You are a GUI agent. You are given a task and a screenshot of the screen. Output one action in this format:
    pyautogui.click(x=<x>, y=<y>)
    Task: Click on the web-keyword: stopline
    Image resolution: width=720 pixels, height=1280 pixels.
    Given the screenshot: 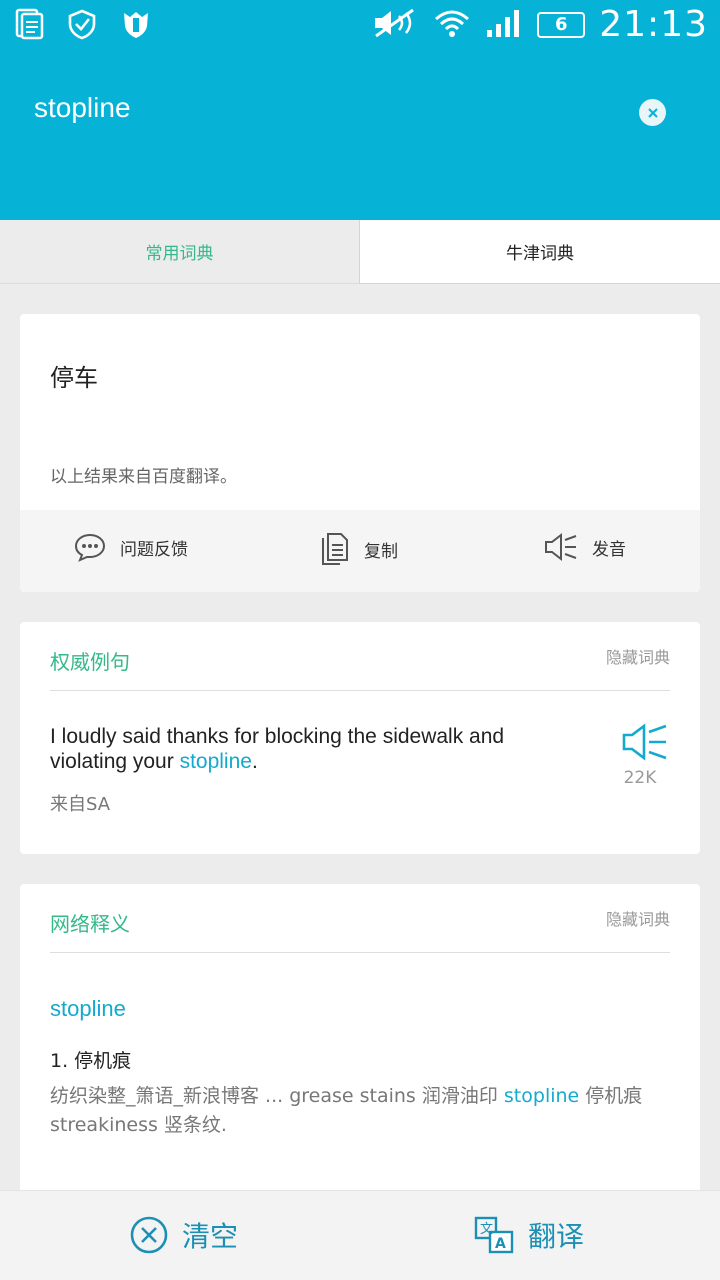 What is the action you would take?
    pyautogui.click(x=541, y=1096)
    